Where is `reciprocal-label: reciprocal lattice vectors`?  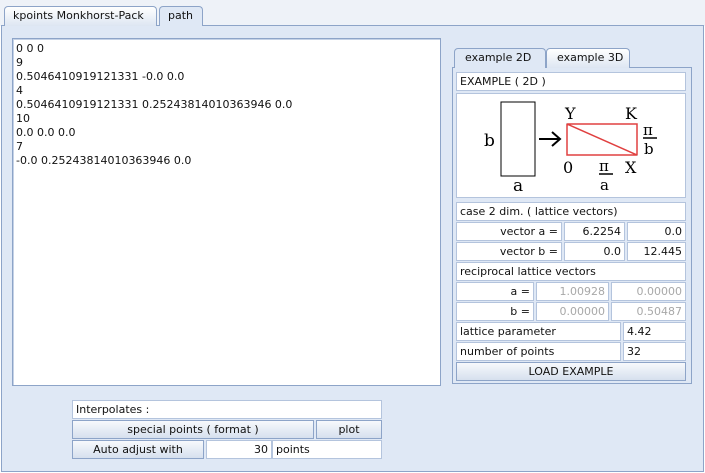 reciprocal-label: reciprocal lattice vectors is located at coordinates (571, 271).